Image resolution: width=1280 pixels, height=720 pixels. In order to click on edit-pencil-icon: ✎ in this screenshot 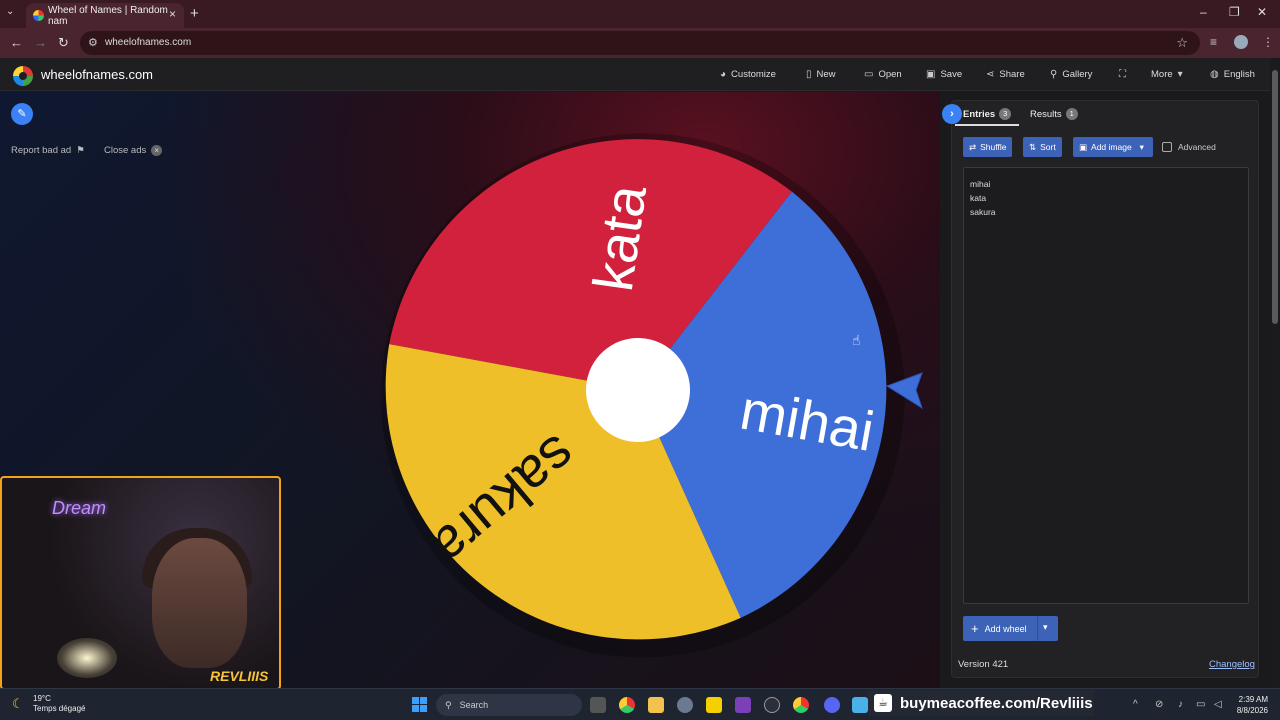, I will do `click(22, 114)`.